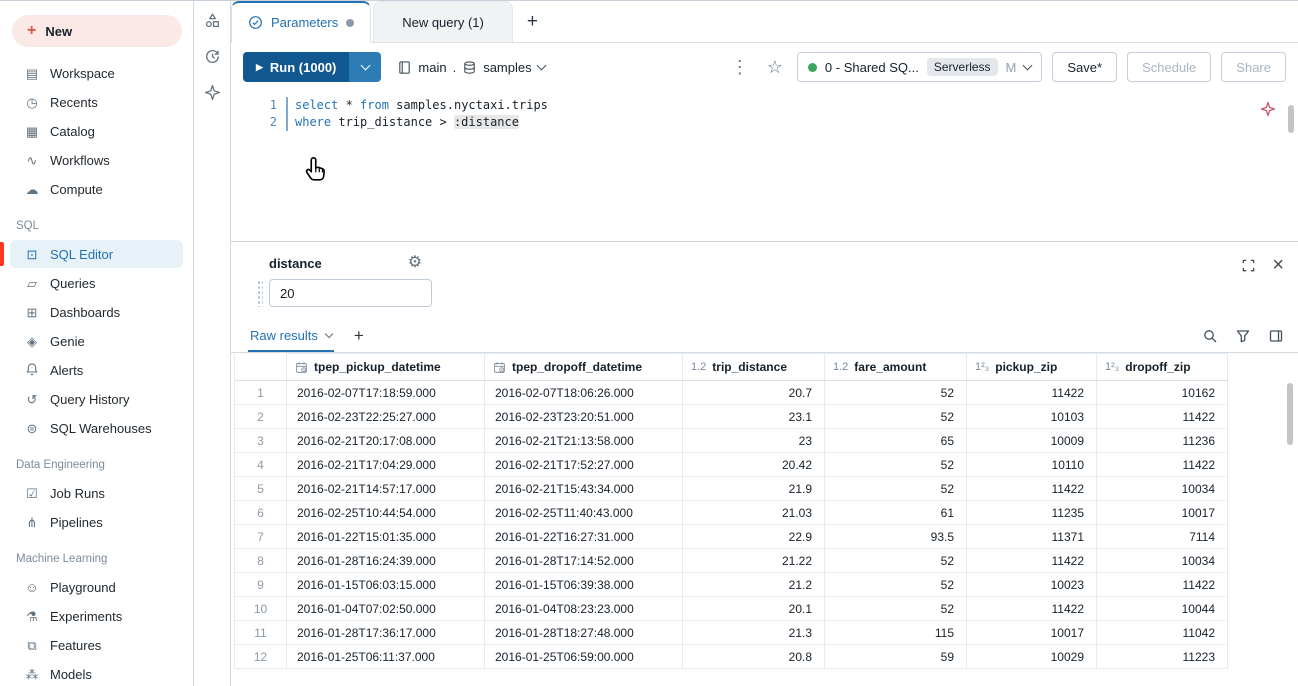 This screenshot has height=686, width=1298. I want to click on table-cell: 21.03, so click(753, 512).